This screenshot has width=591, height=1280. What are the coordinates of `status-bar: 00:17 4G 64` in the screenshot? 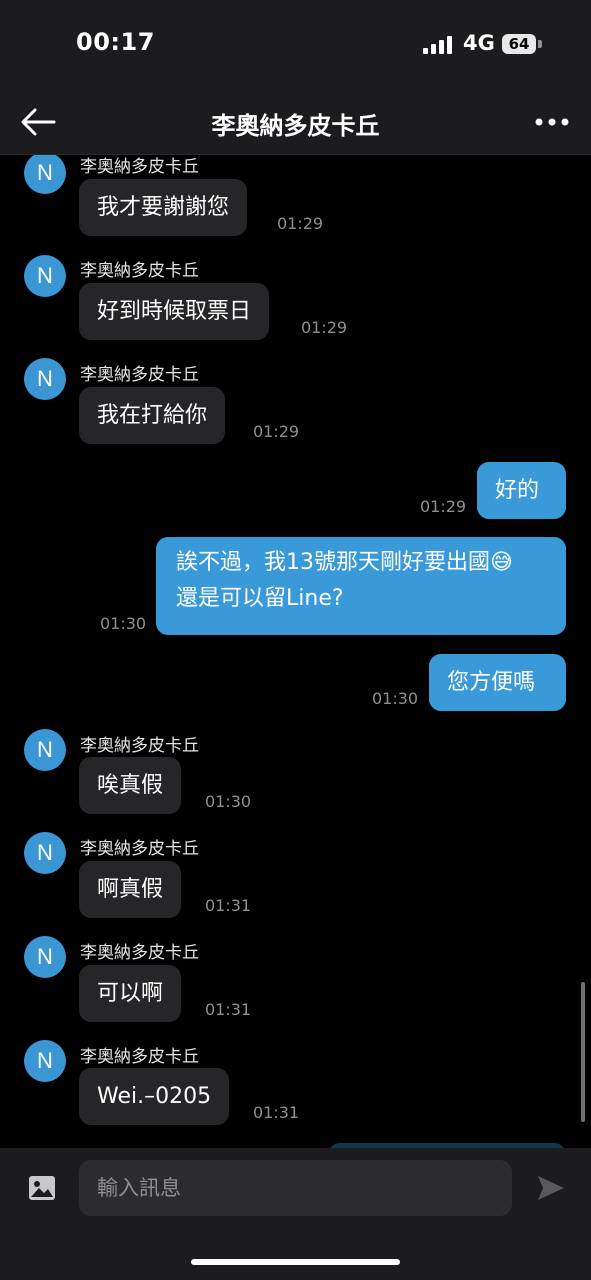 It's located at (295, 45).